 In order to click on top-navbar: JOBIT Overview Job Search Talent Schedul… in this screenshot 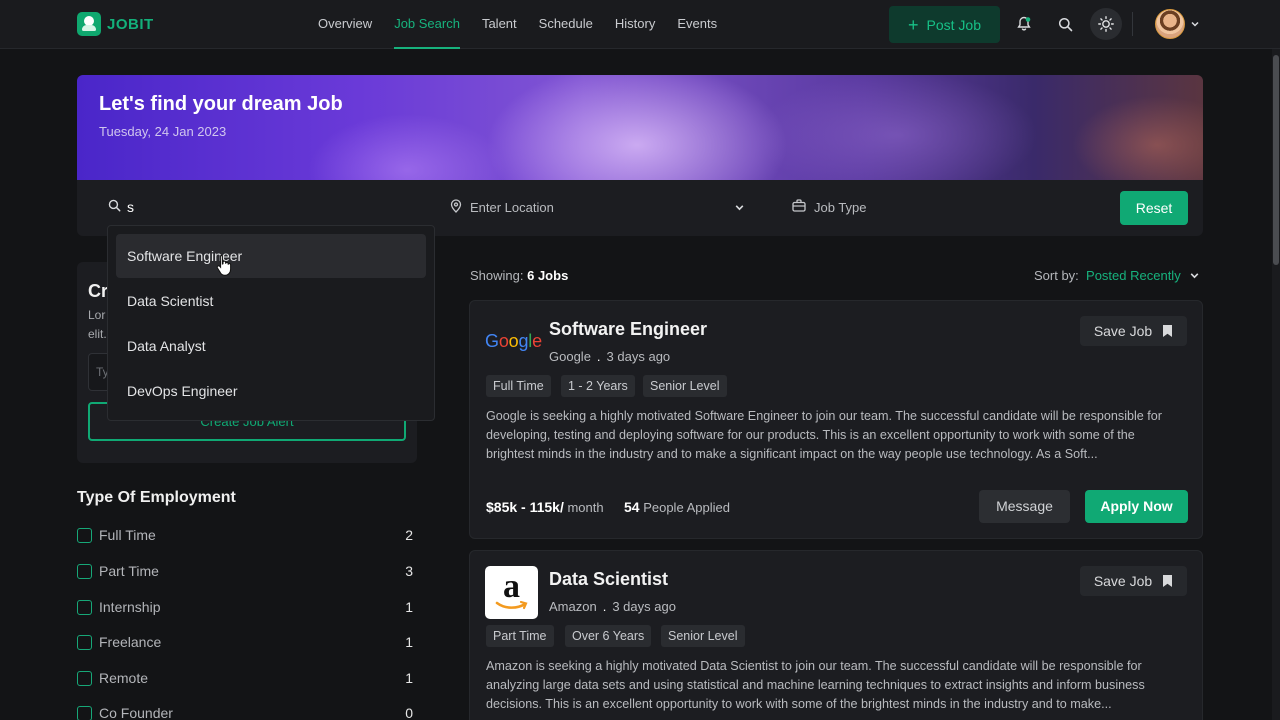, I will do `click(640, 24)`.